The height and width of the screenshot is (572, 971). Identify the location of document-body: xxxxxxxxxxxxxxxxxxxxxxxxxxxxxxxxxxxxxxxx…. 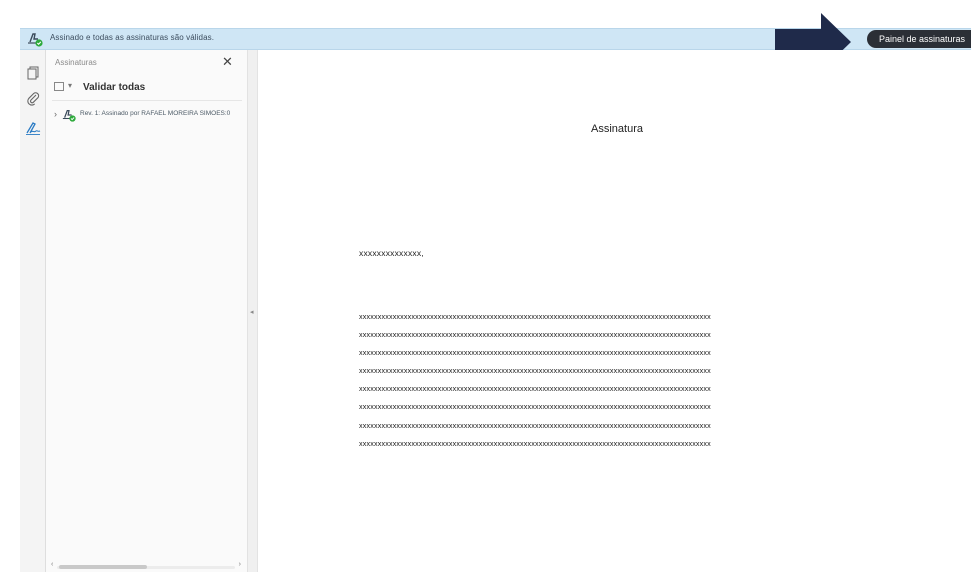
(619, 380).